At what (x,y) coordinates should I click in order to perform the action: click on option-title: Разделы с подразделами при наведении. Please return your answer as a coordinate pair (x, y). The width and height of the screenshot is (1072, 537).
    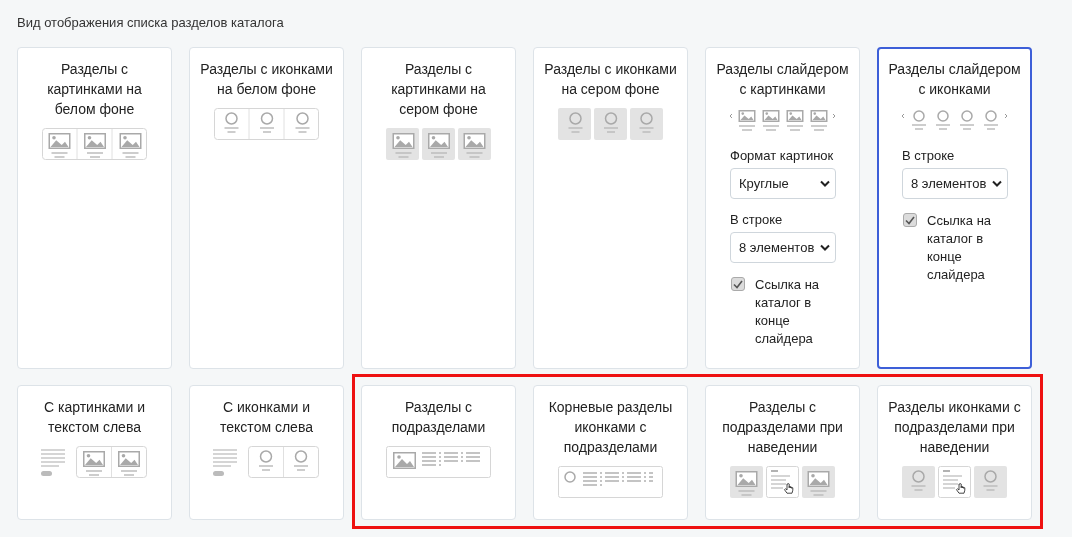
    Looking at the image, I should click on (782, 427).